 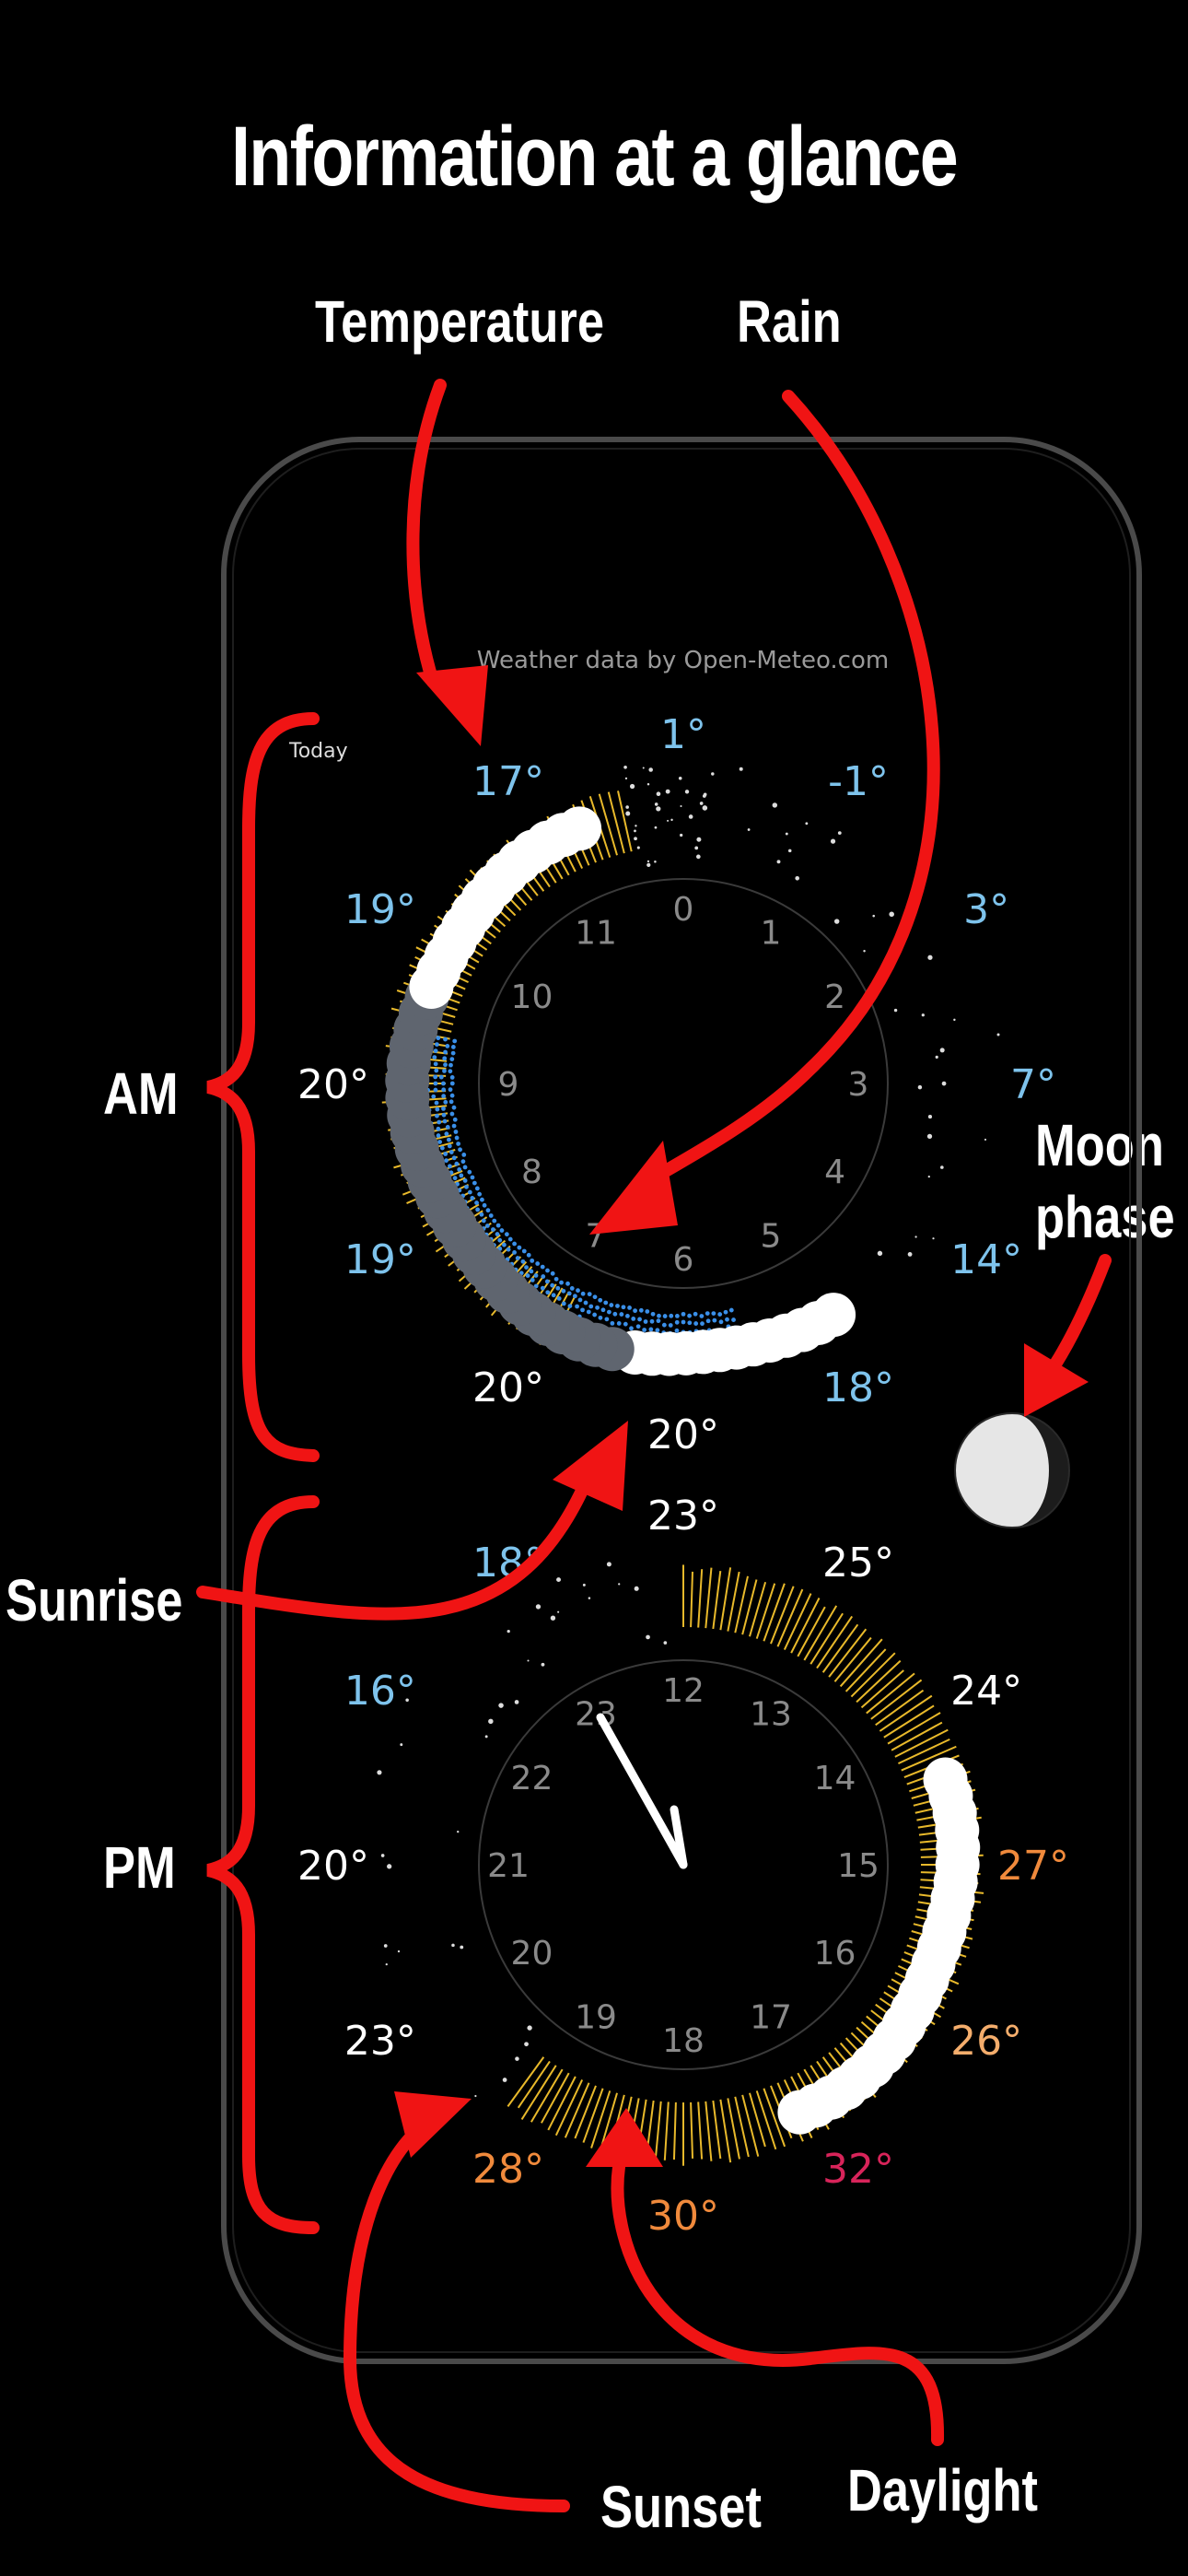 What do you see at coordinates (624, 2137) in the screenshot?
I see `daylight-arrowhead` at bounding box center [624, 2137].